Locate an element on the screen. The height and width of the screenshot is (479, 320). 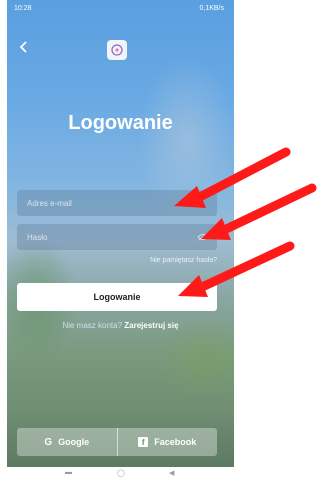
arrow-password is located at coordinates (259, 211).